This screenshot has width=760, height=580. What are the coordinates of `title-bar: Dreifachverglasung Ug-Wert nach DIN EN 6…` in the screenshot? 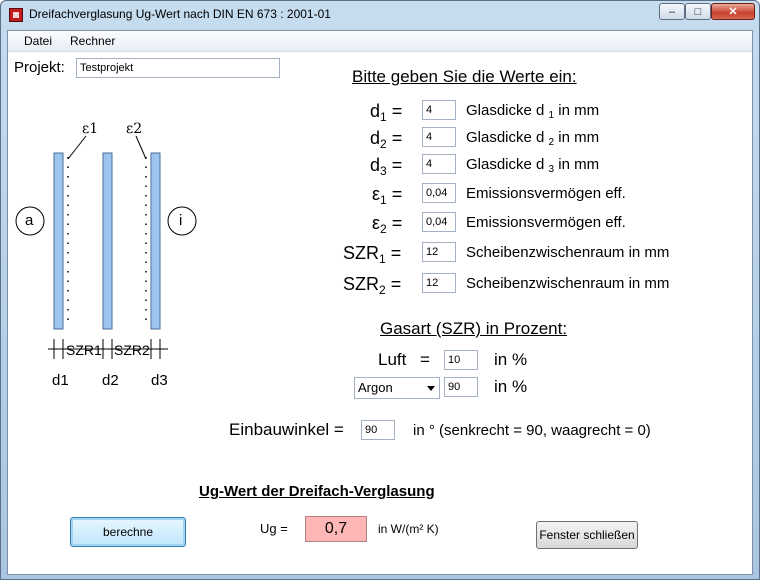 It's located at (380, 15).